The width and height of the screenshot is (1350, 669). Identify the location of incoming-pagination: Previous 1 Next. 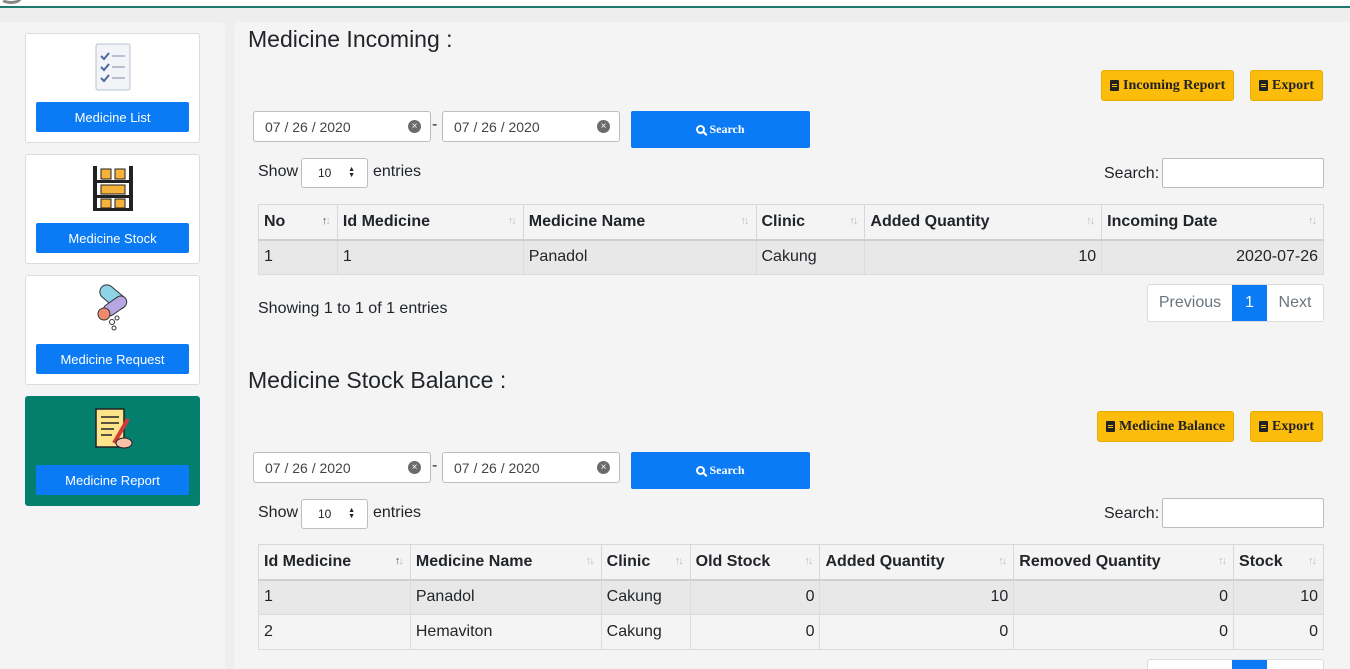
(1235, 303).